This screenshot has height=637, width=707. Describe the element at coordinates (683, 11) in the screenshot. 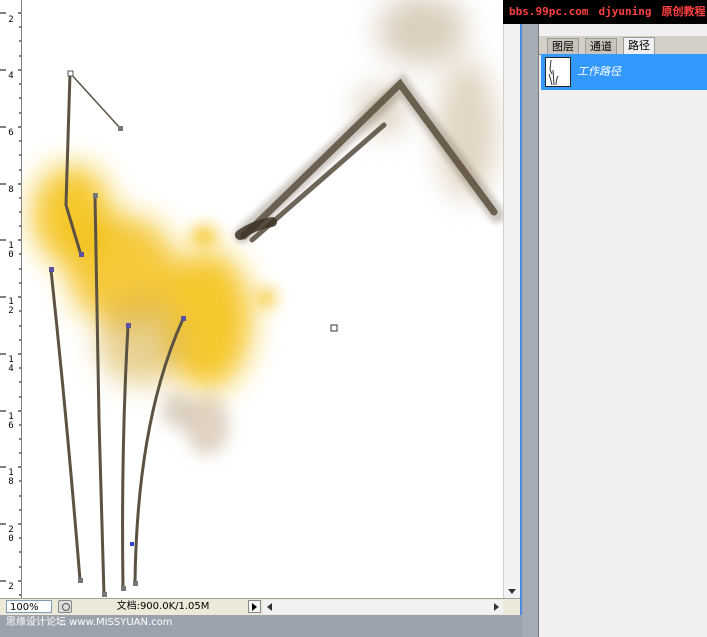

I see `watermark-label: 原创教程` at that location.